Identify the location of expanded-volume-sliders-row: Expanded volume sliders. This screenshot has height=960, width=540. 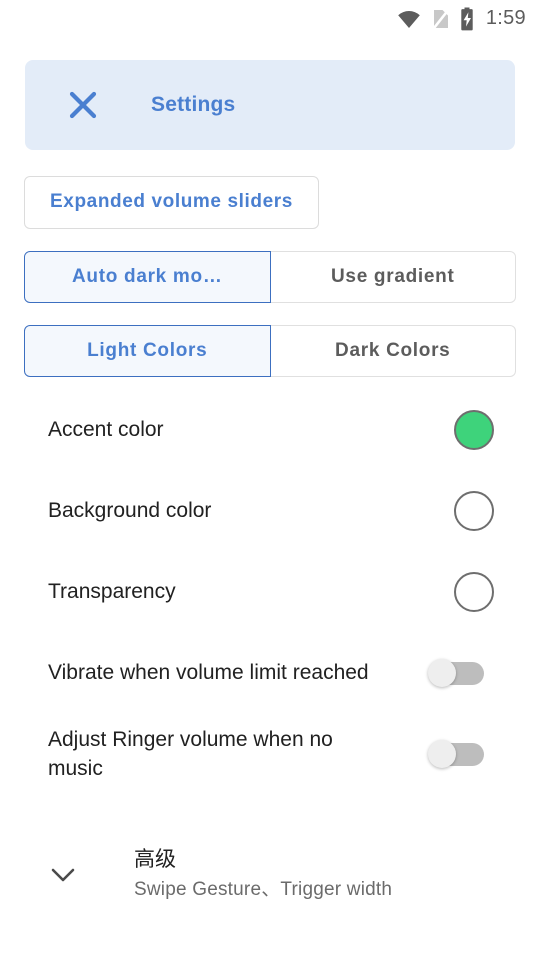
(270, 202).